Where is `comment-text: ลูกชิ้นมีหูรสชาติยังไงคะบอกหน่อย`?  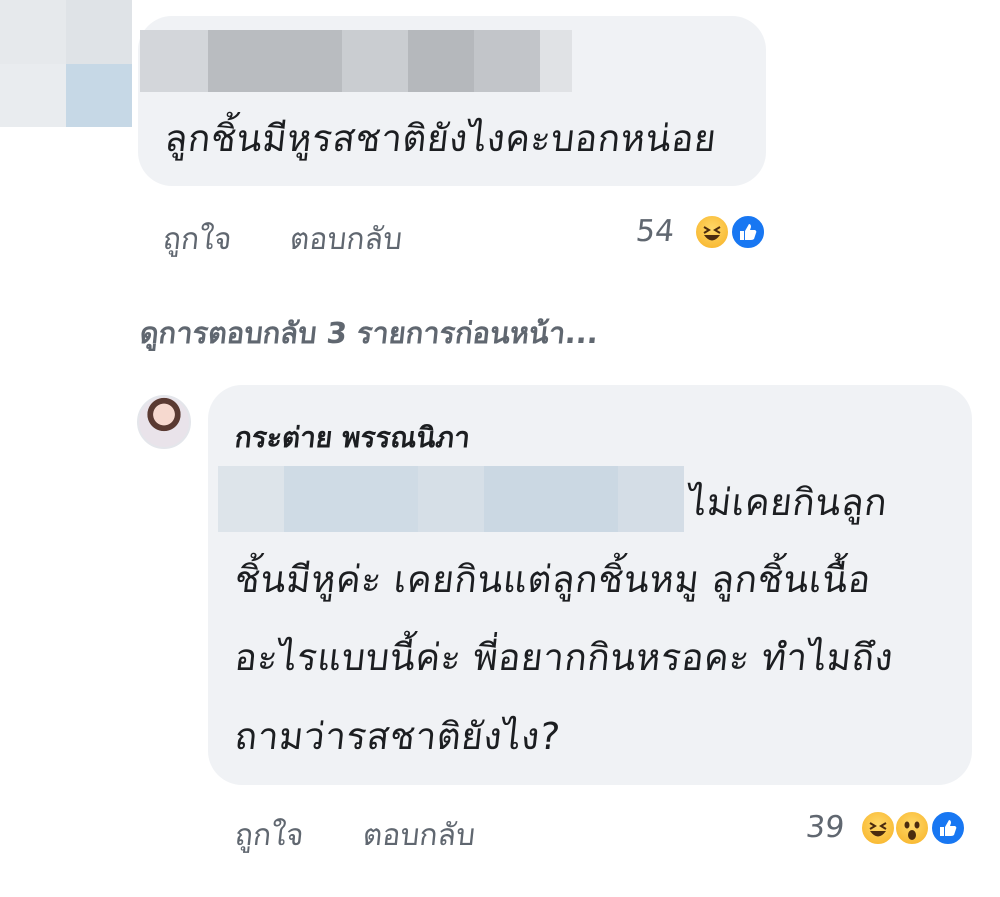
comment-text: ลูกชิ้นมีหูรสชาติยังไงคะบอกหน่อย is located at coordinates (440, 138).